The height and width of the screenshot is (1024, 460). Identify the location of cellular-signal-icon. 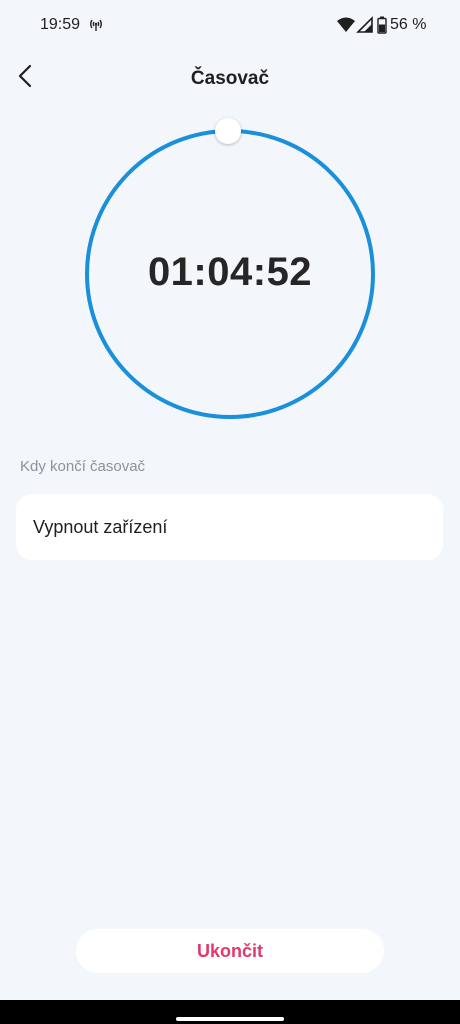
(365, 27).